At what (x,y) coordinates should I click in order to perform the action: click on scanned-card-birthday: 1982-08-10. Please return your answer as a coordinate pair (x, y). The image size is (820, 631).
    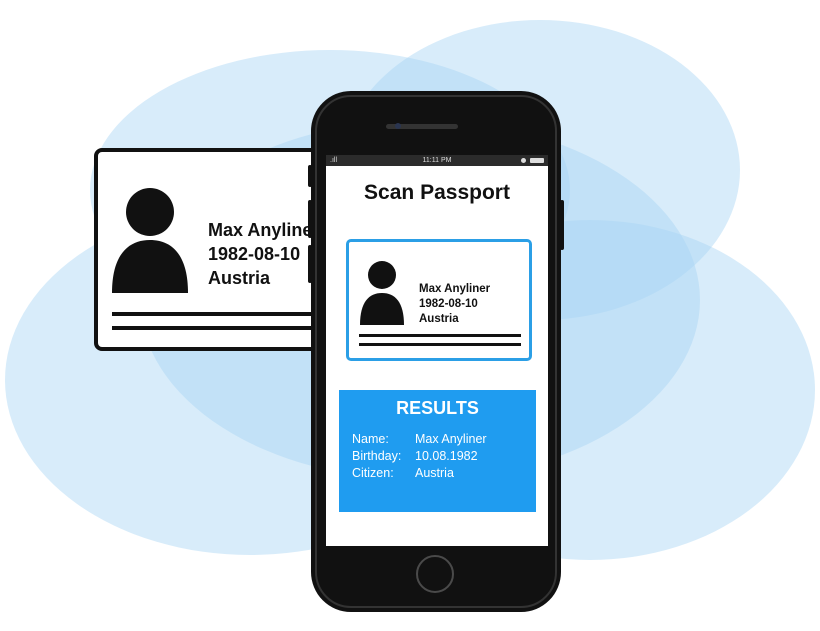
    Looking at the image, I should click on (448, 304).